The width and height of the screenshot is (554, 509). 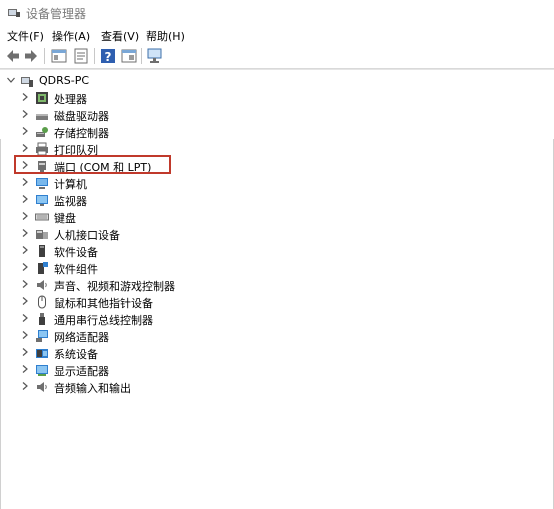 What do you see at coordinates (277, 234) in the screenshot?
I see `tree-item-hid: 人机接口设备` at bounding box center [277, 234].